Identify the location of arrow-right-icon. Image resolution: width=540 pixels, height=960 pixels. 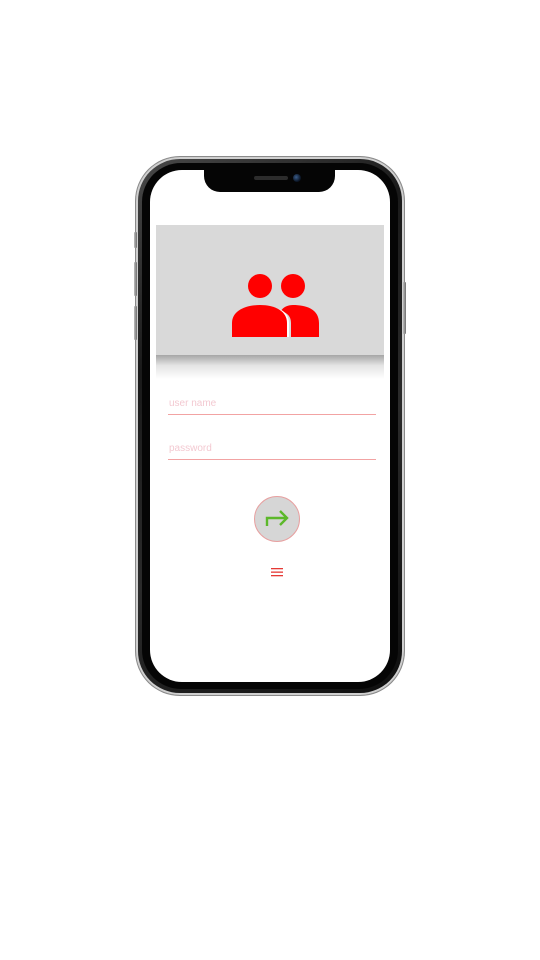
(277, 518).